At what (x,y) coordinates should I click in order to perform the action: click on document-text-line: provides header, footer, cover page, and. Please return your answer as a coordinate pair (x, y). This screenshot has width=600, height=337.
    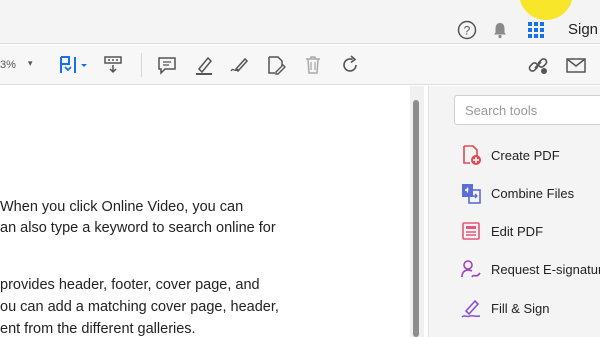
    Looking at the image, I should click on (130, 285).